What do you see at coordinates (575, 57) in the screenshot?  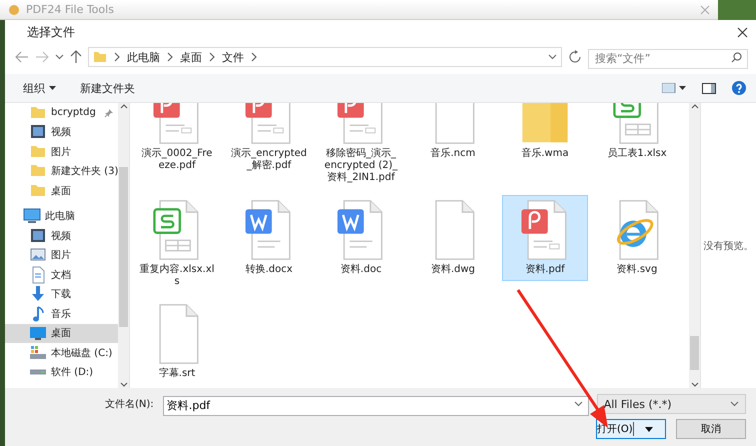 I see `refresh-icon` at bounding box center [575, 57].